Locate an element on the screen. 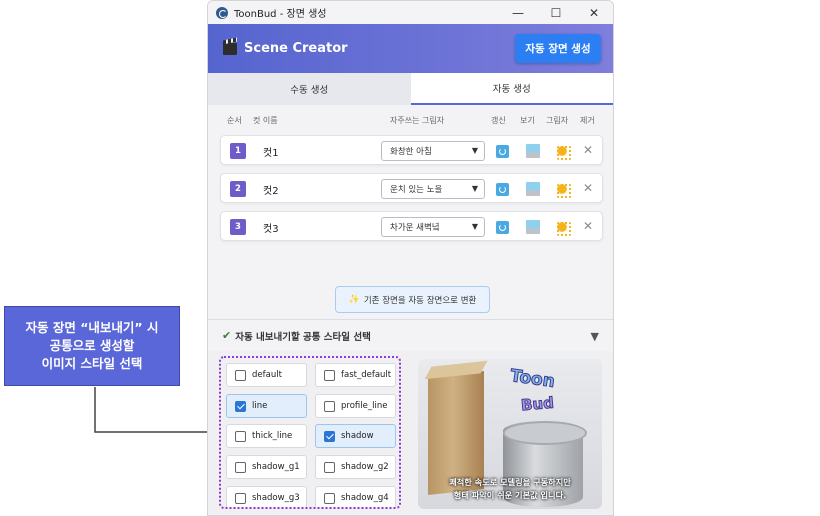 The height and width of the screenshot is (516, 820). header-banner: Scene Creator 자동 장면 생성 is located at coordinates (410, 48).